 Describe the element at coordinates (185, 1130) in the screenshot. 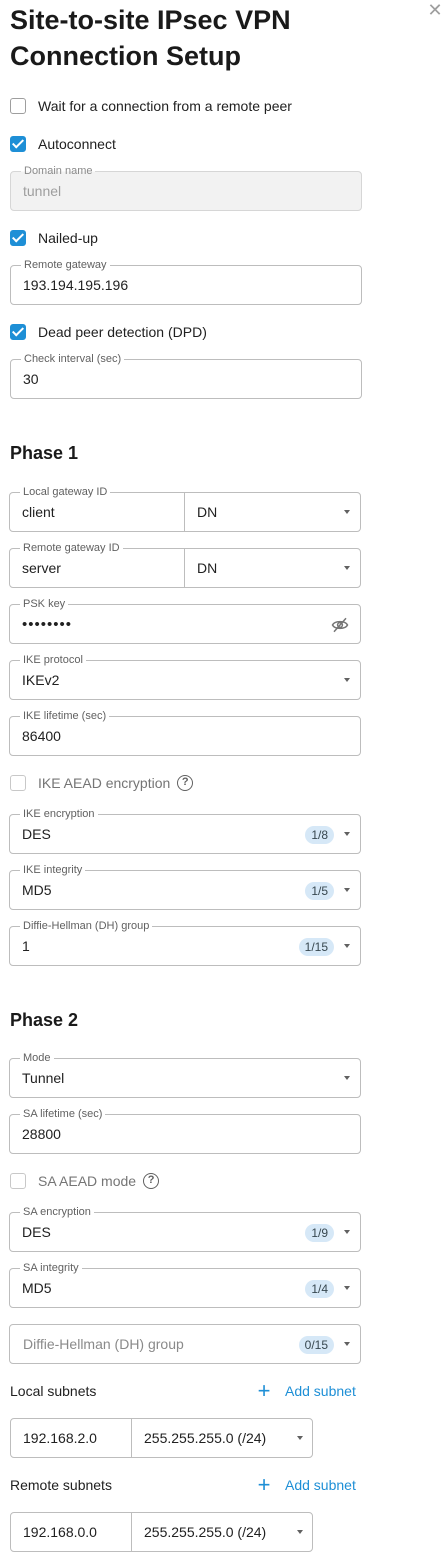

I see `sa-lifetime-field: SA lifetime (sec) 28800` at that location.